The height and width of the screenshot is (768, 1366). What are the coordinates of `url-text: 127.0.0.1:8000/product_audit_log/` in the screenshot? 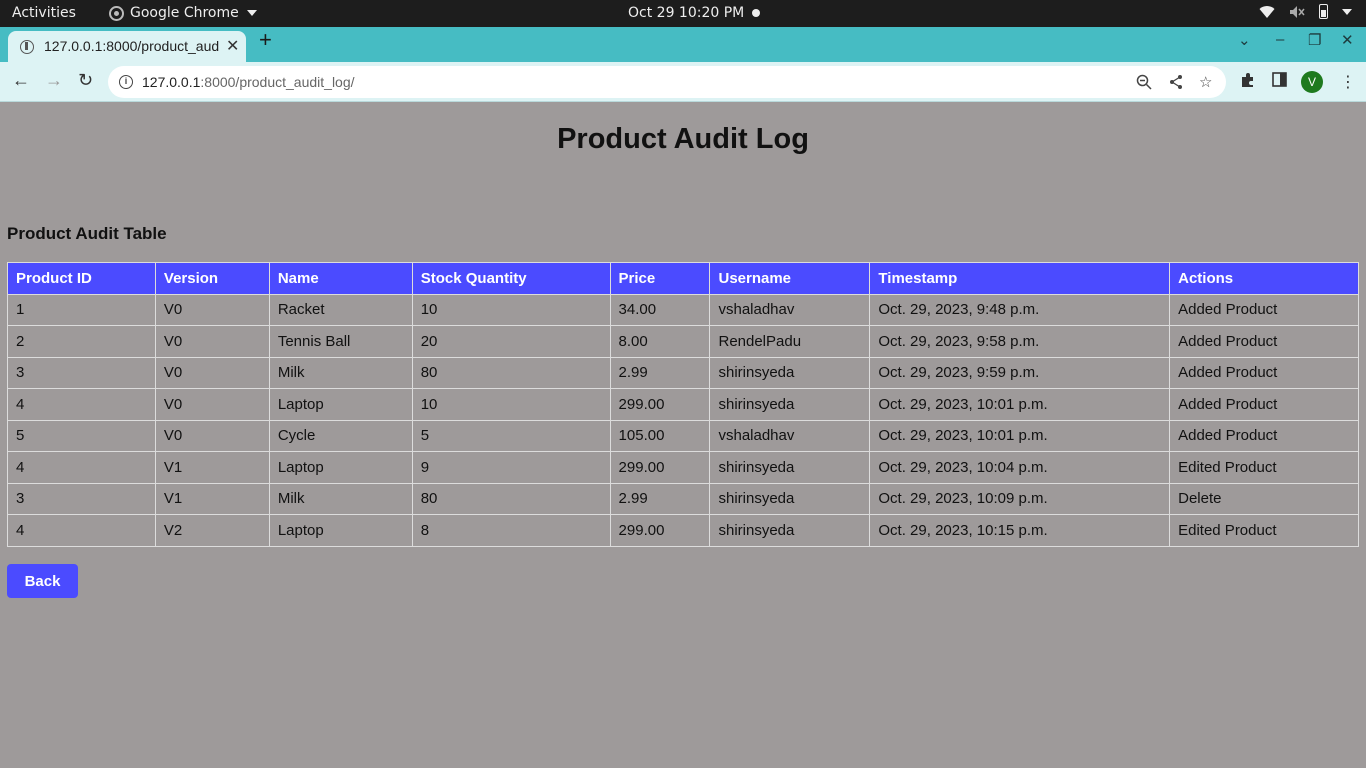 It's located at (248, 82).